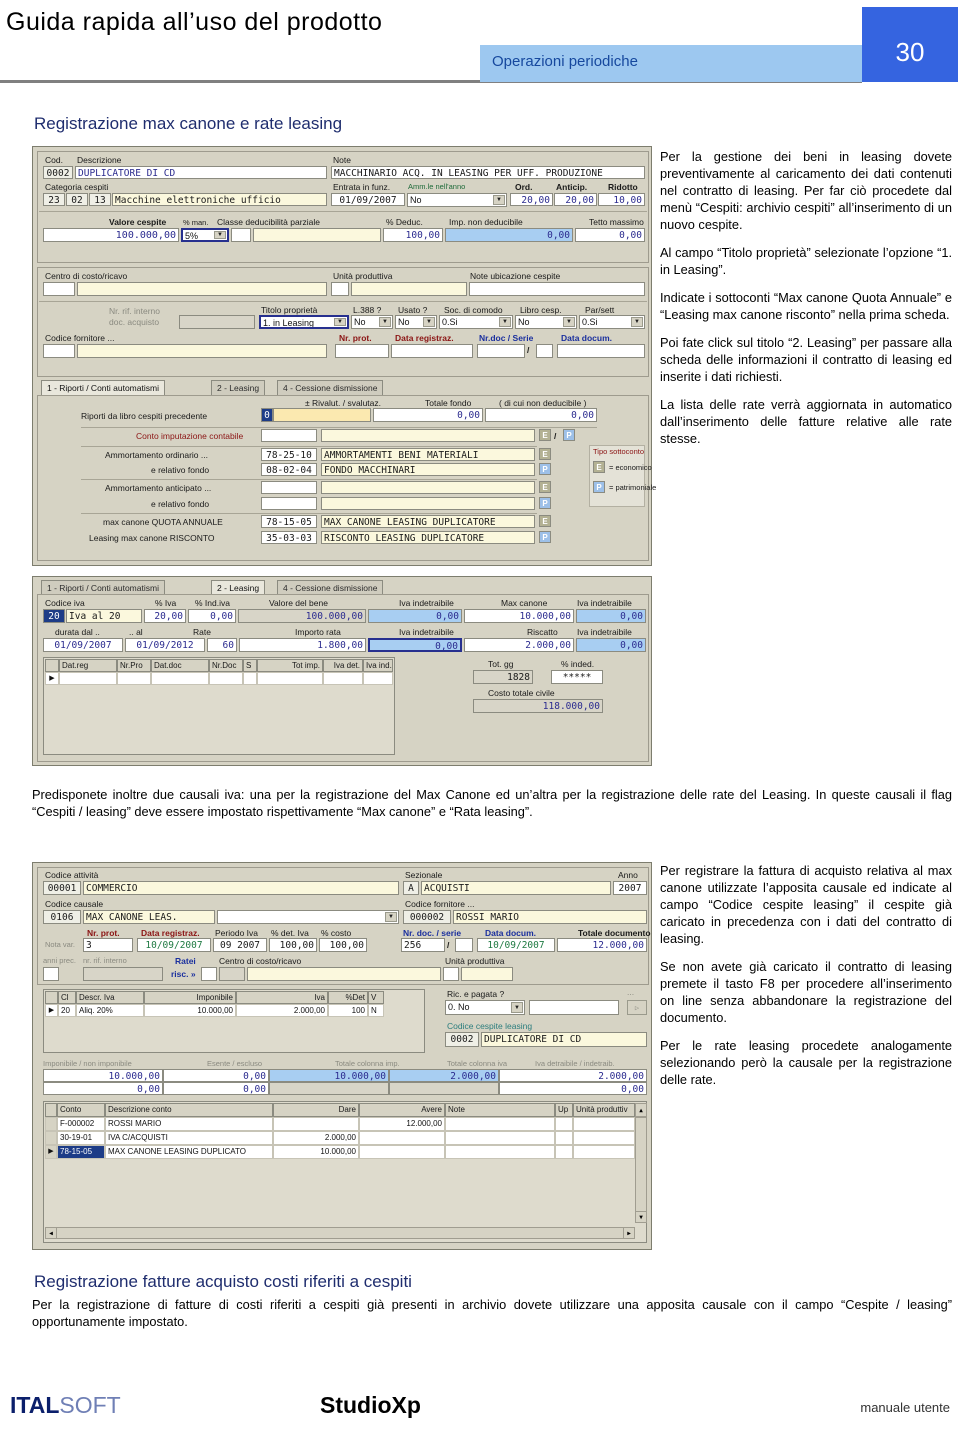 The image size is (960, 1445). I want to click on field-anticip: 20,00, so click(575, 199).